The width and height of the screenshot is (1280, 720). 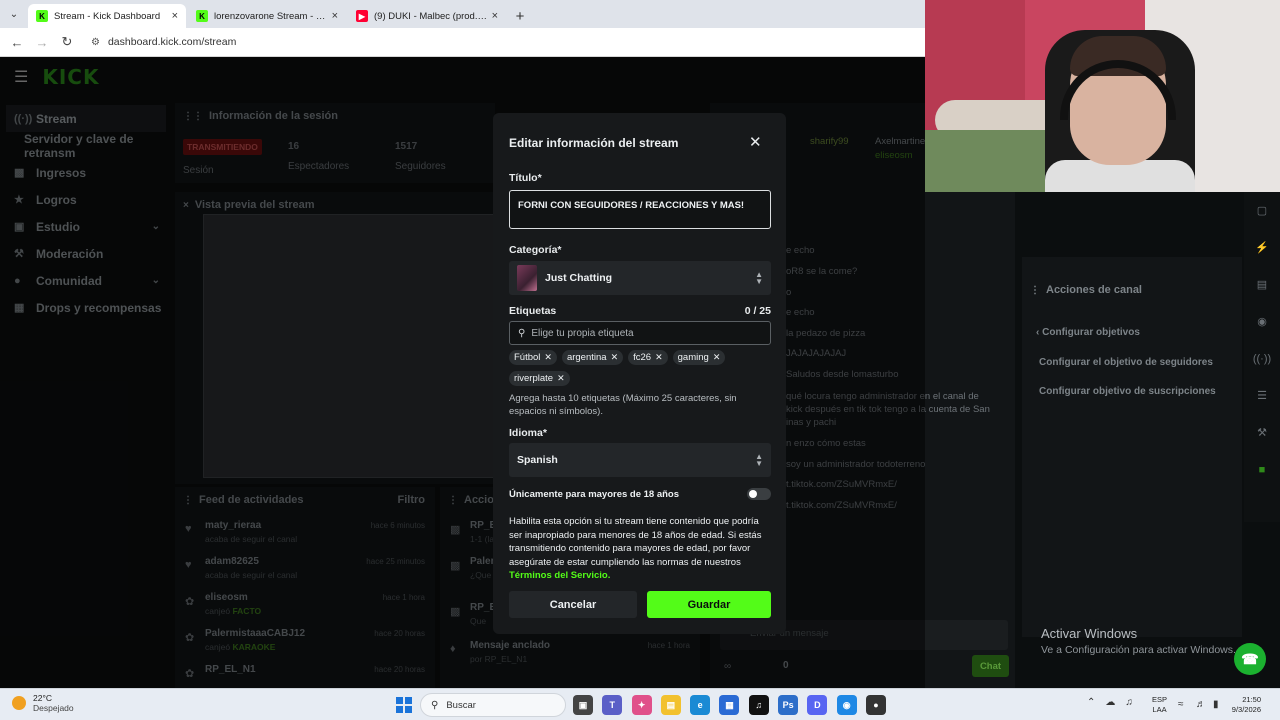 I want to click on store-icon: ▦, so click(x=729, y=705).